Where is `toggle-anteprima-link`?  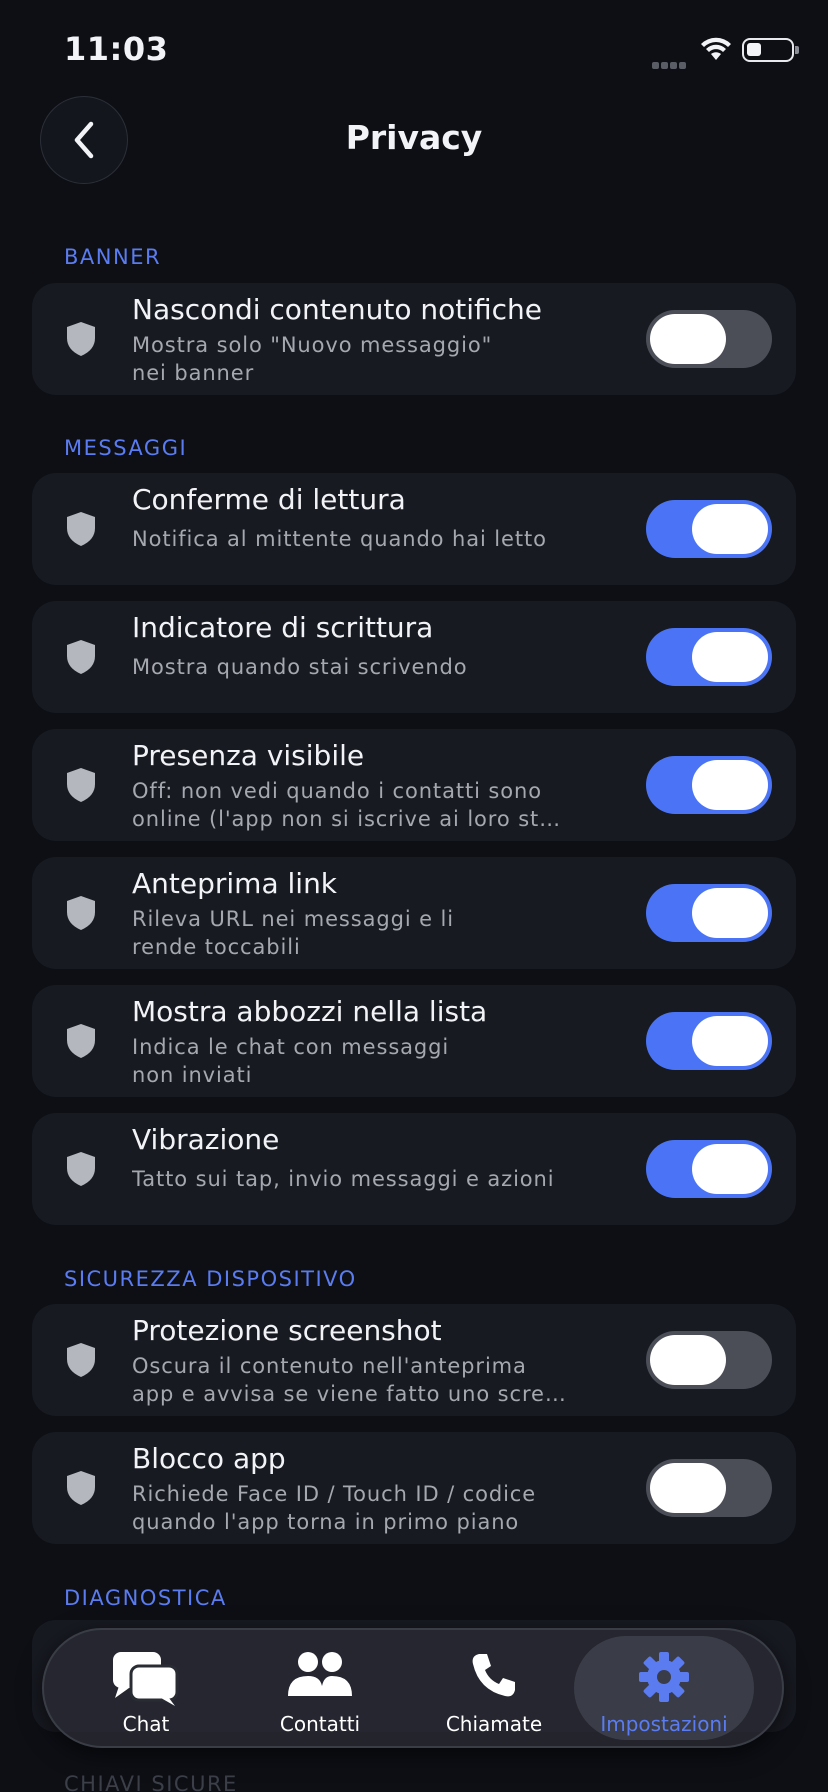
toggle-anteprima-link is located at coordinates (709, 913).